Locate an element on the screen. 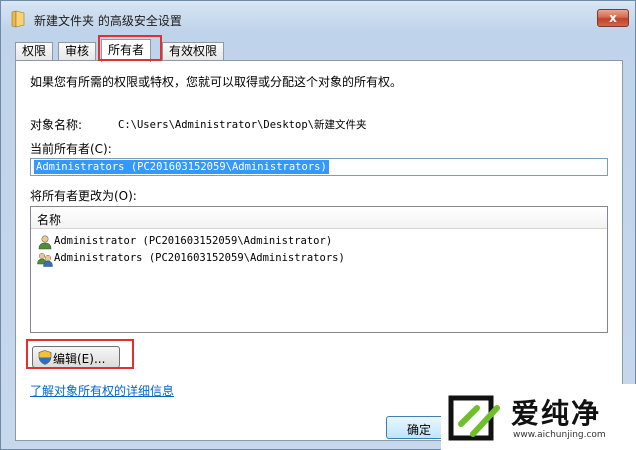 The image size is (636, 450). current-owner-label: 当前所有者(C): is located at coordinates (71, 149).